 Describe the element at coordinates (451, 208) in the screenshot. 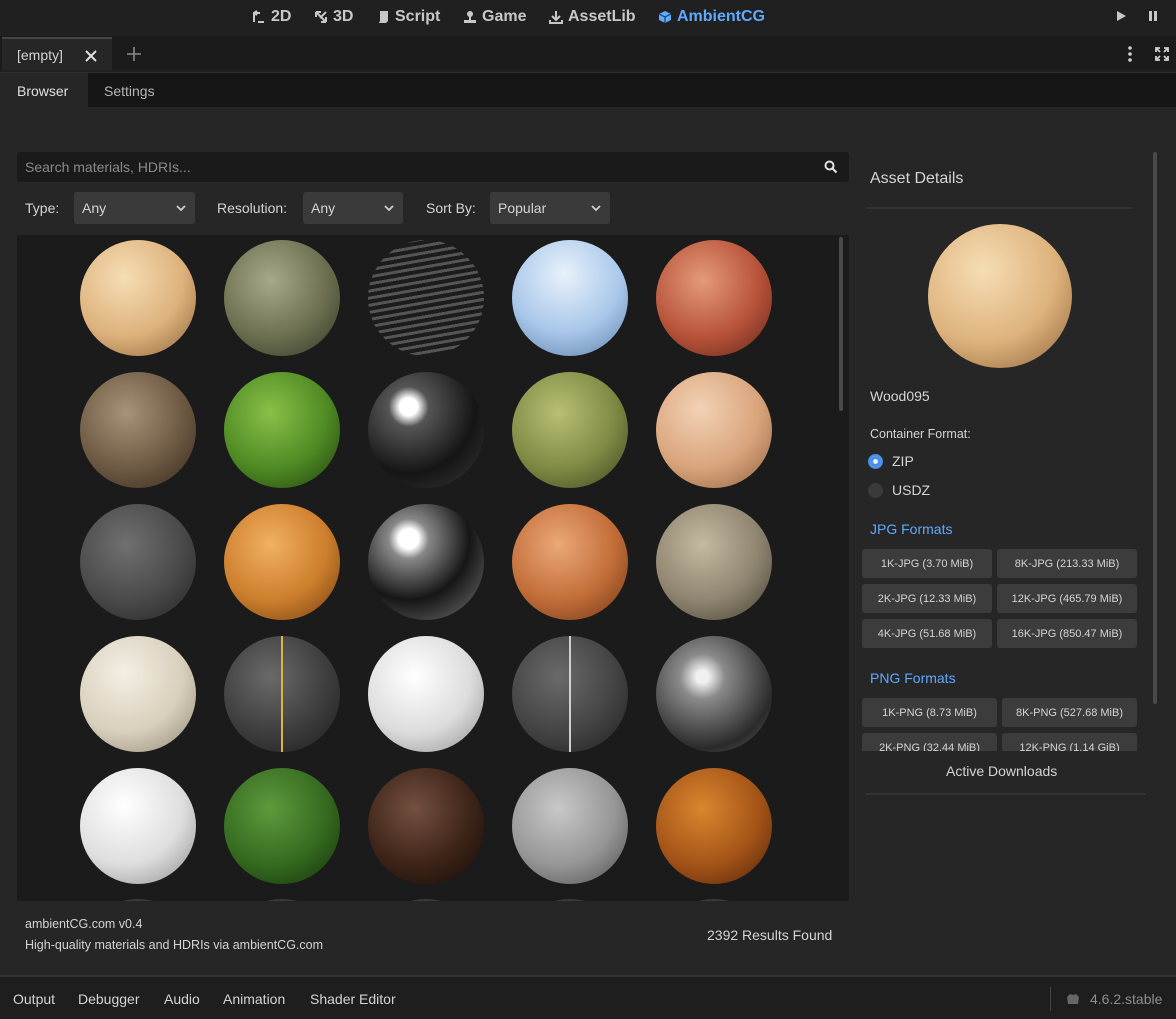

I see `sort-label: Sort By:` at that location.